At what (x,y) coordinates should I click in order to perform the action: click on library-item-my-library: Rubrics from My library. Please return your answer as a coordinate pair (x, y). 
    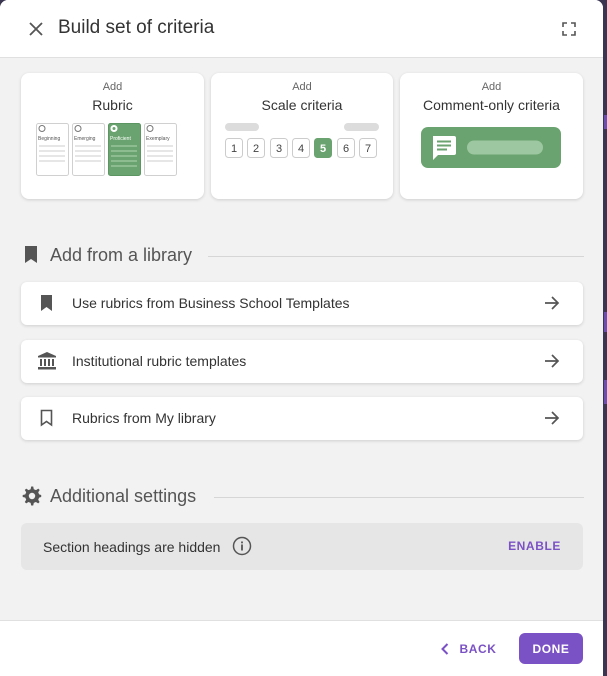
    Looking at the image, I should click on (302, 418).